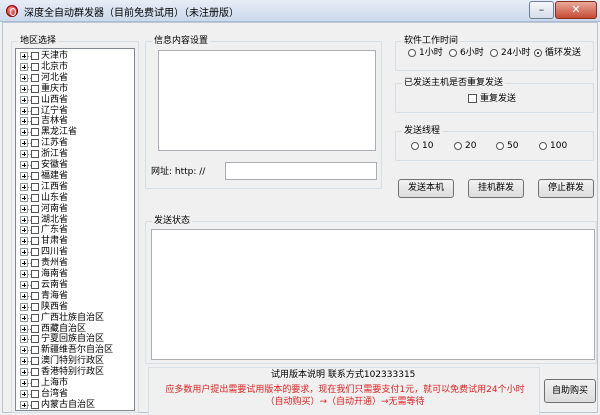  I want to click on repeat-checkbox: 重复发送, so click(492, 99).